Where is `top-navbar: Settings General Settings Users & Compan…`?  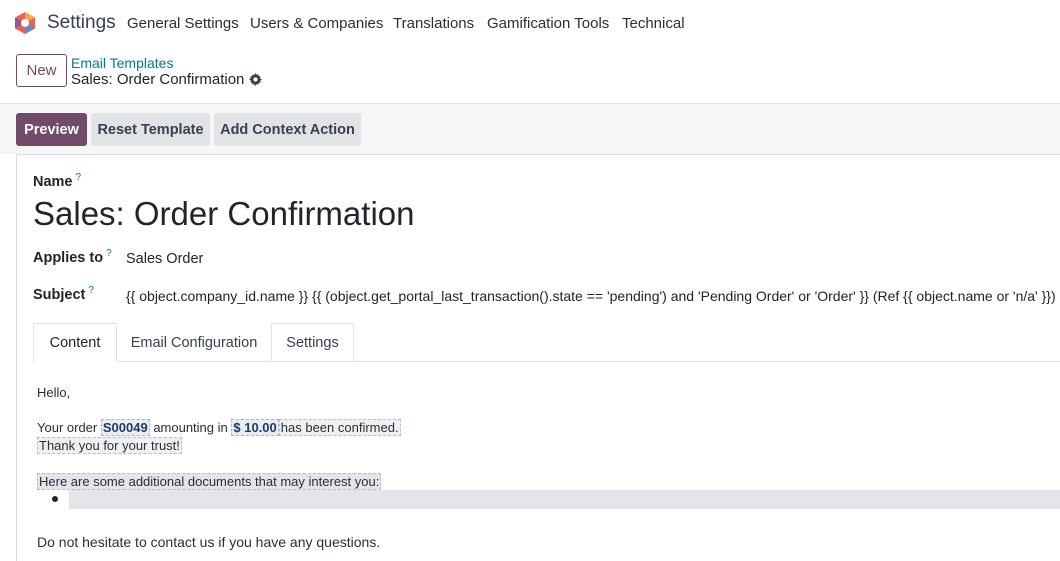
top-navbar: Settings General Settings Users & Compan… is located at coordinates (530, 23).